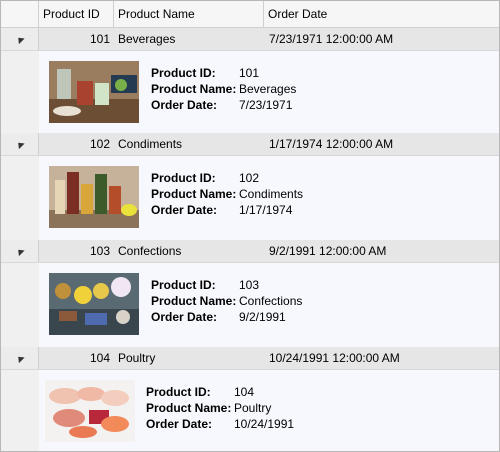 The image size is (500, 452). I want to click on column-header-row: Product ID Product Name Order Date, so click(250, 14).